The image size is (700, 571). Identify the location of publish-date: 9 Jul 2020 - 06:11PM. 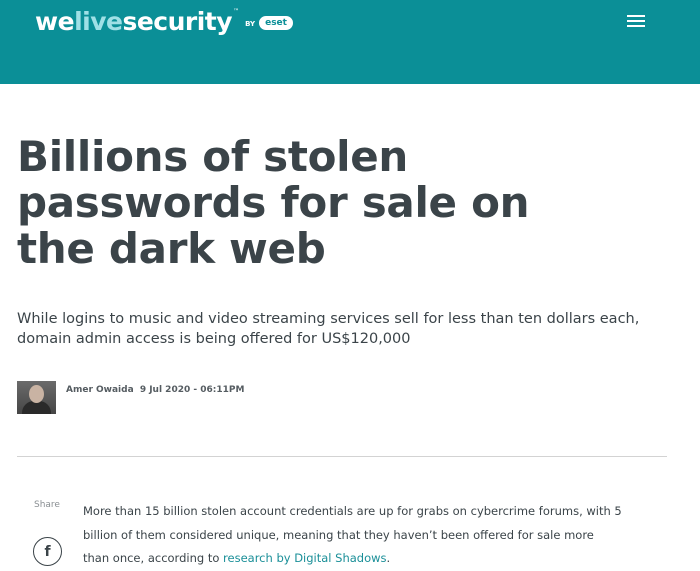
(192, 390).